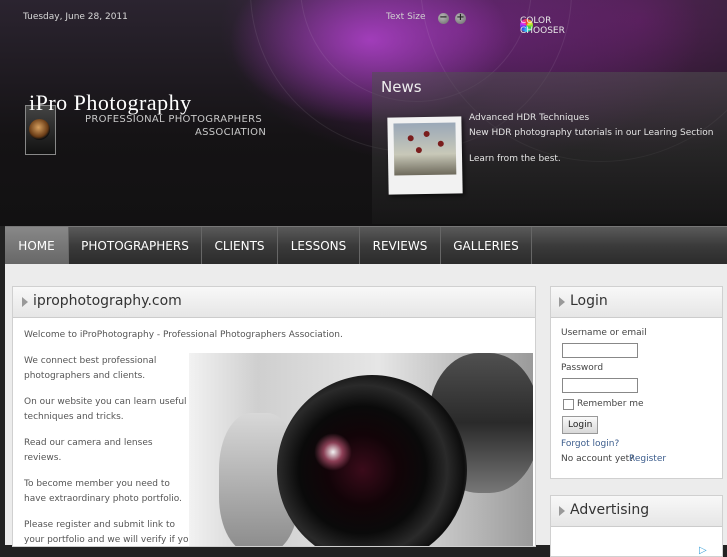 The width and height of the screenshot is (727, 557). Describe the element at coordinates (88, 443) in the screenshot. I see `paragraph-line: Read our camera and lenses` at that location.